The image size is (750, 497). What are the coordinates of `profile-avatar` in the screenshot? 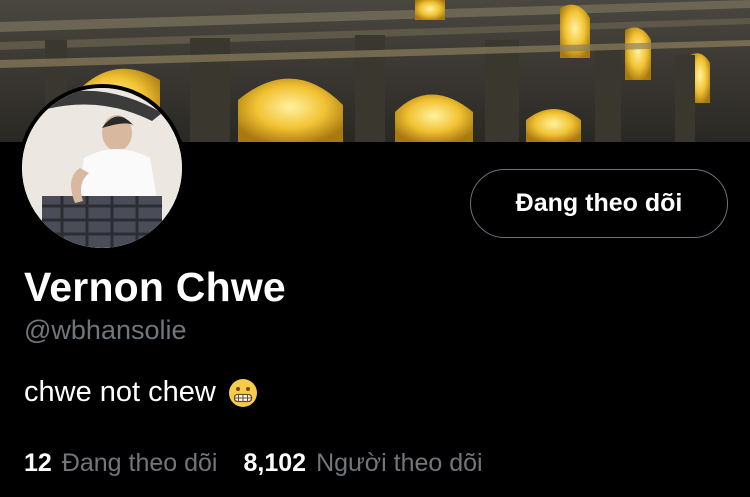 It's located at (102, 168).